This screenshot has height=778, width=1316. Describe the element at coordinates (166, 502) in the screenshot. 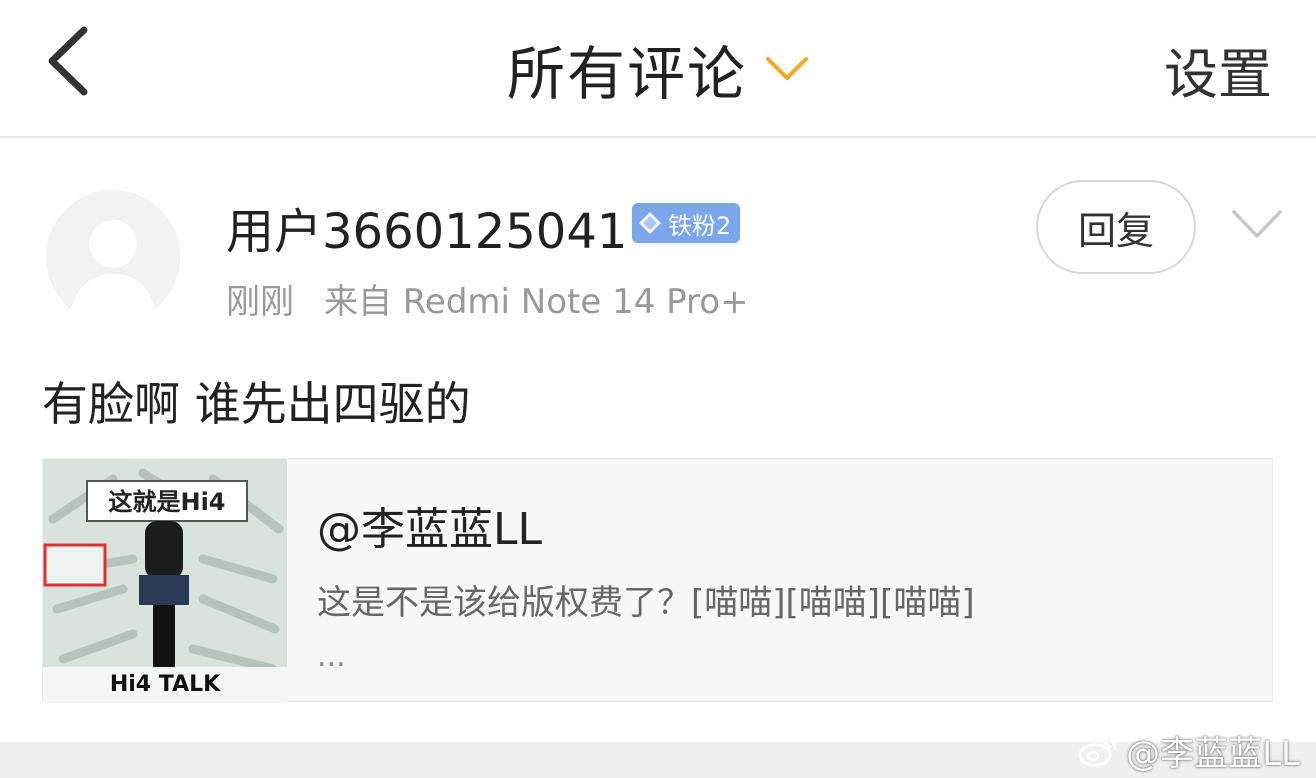

I see `poster-headline: 这就是Hi4` at that location.